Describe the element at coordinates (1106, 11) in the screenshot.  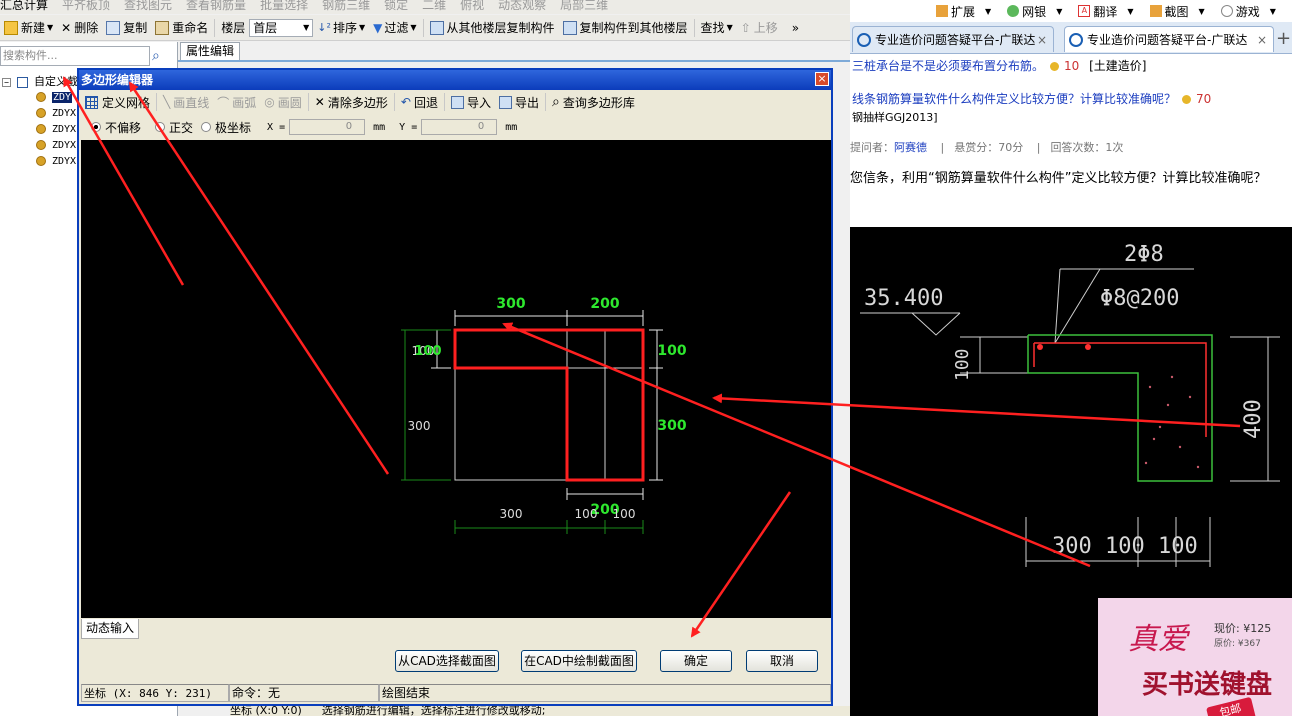
I see `translate-button: A 翻译 ▼` at that location.